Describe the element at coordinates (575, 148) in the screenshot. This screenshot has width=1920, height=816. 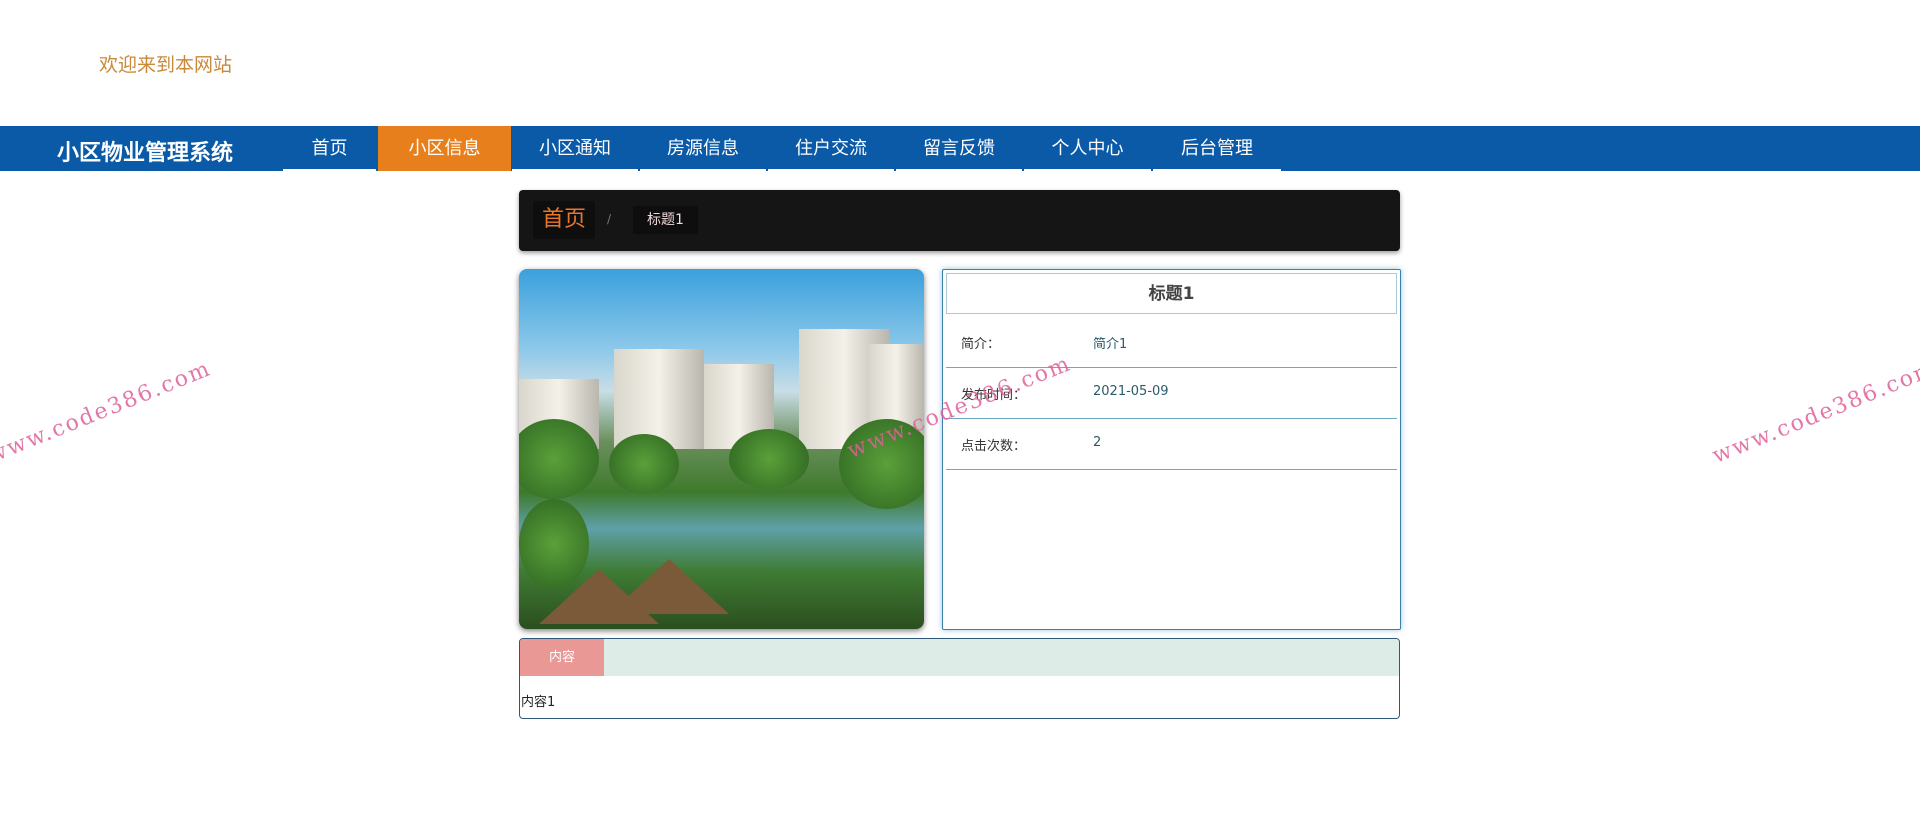
I see `nav-notices: 小区通知` at that location.